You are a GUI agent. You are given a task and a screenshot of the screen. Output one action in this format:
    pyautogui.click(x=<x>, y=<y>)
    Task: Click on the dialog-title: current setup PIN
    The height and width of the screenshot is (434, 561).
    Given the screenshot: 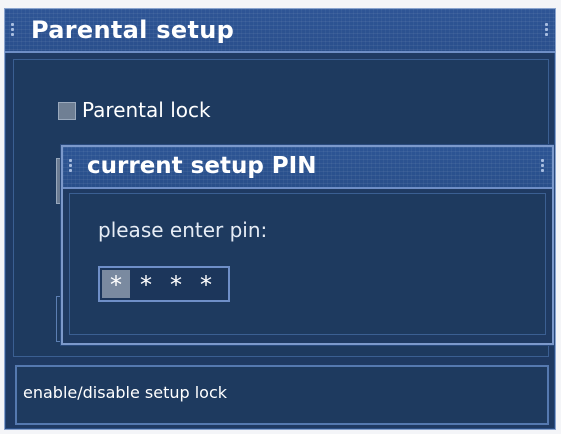 What is the action you would take?
    pyautogui.click(x=202, y=166)
    